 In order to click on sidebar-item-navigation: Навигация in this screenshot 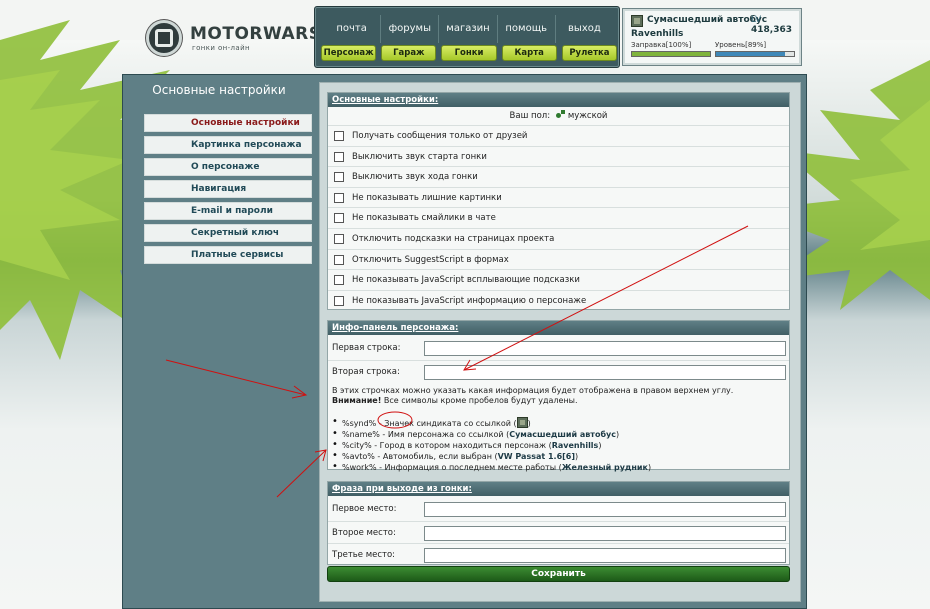, I will do `click(228, 189)`.